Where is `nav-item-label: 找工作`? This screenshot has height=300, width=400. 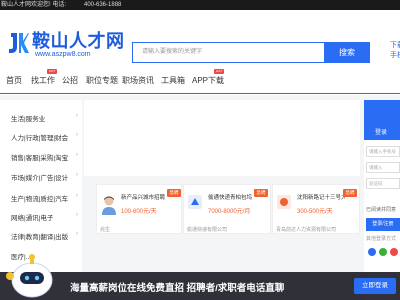
nav-item-label: 找工作 is located at coordinates (43, 80).